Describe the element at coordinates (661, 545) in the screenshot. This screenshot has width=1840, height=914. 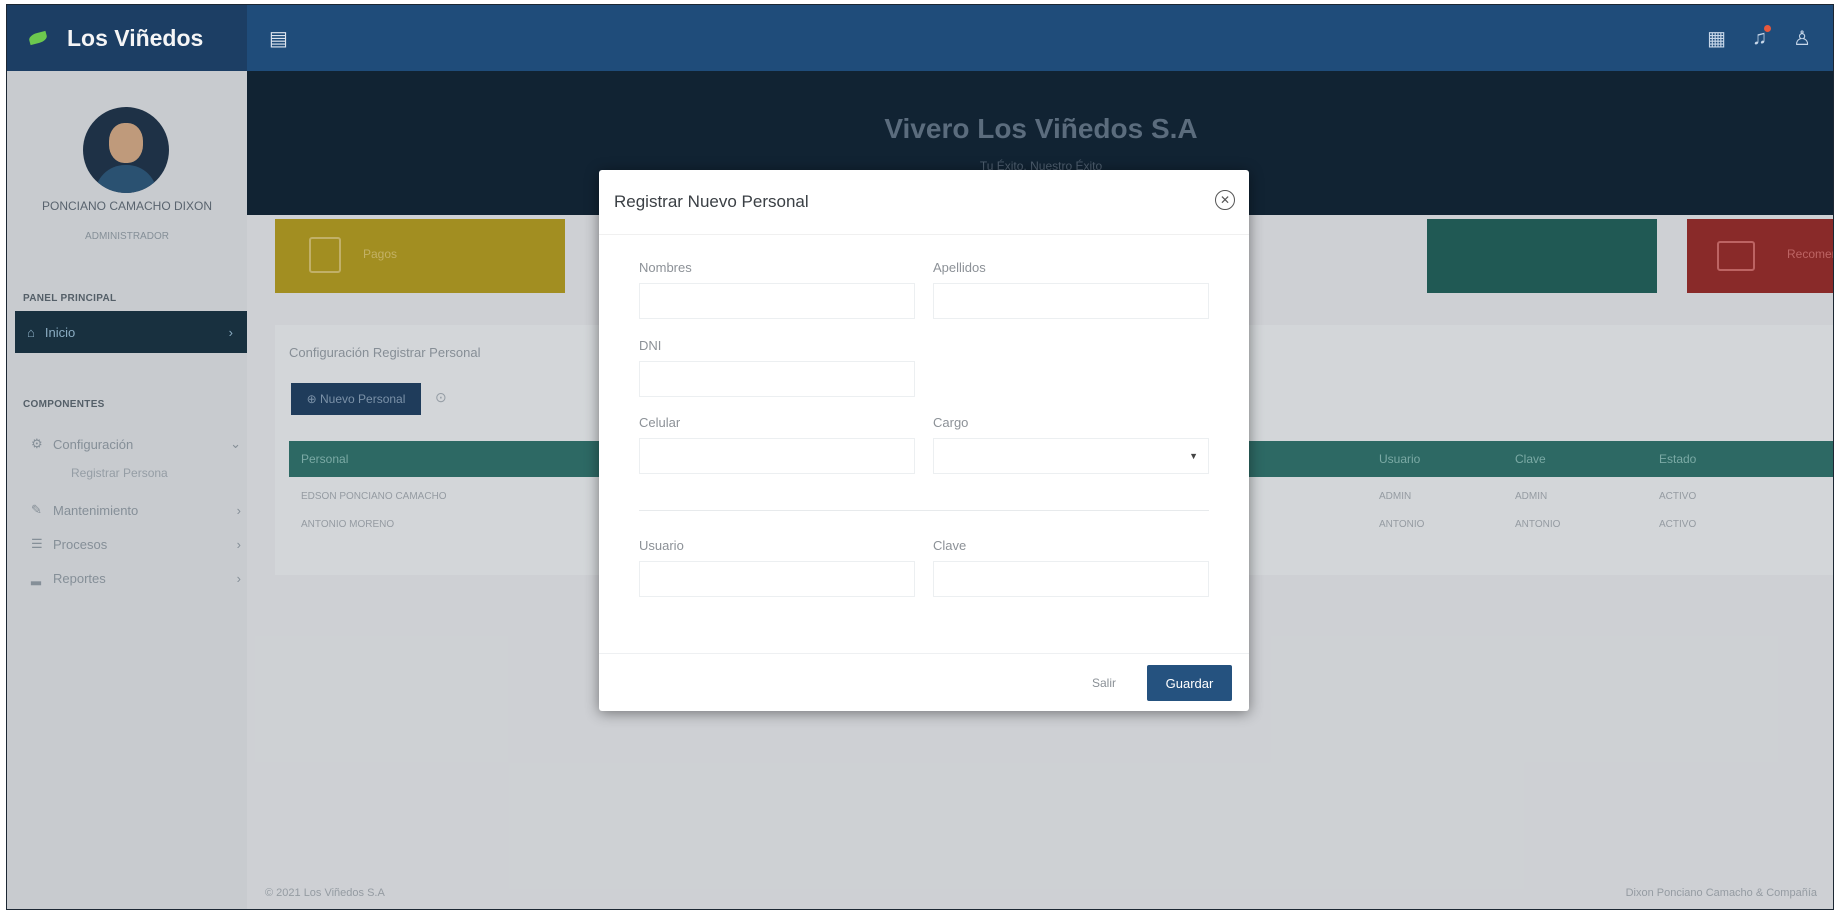
I see `usuario-label: Usuario` at that location.